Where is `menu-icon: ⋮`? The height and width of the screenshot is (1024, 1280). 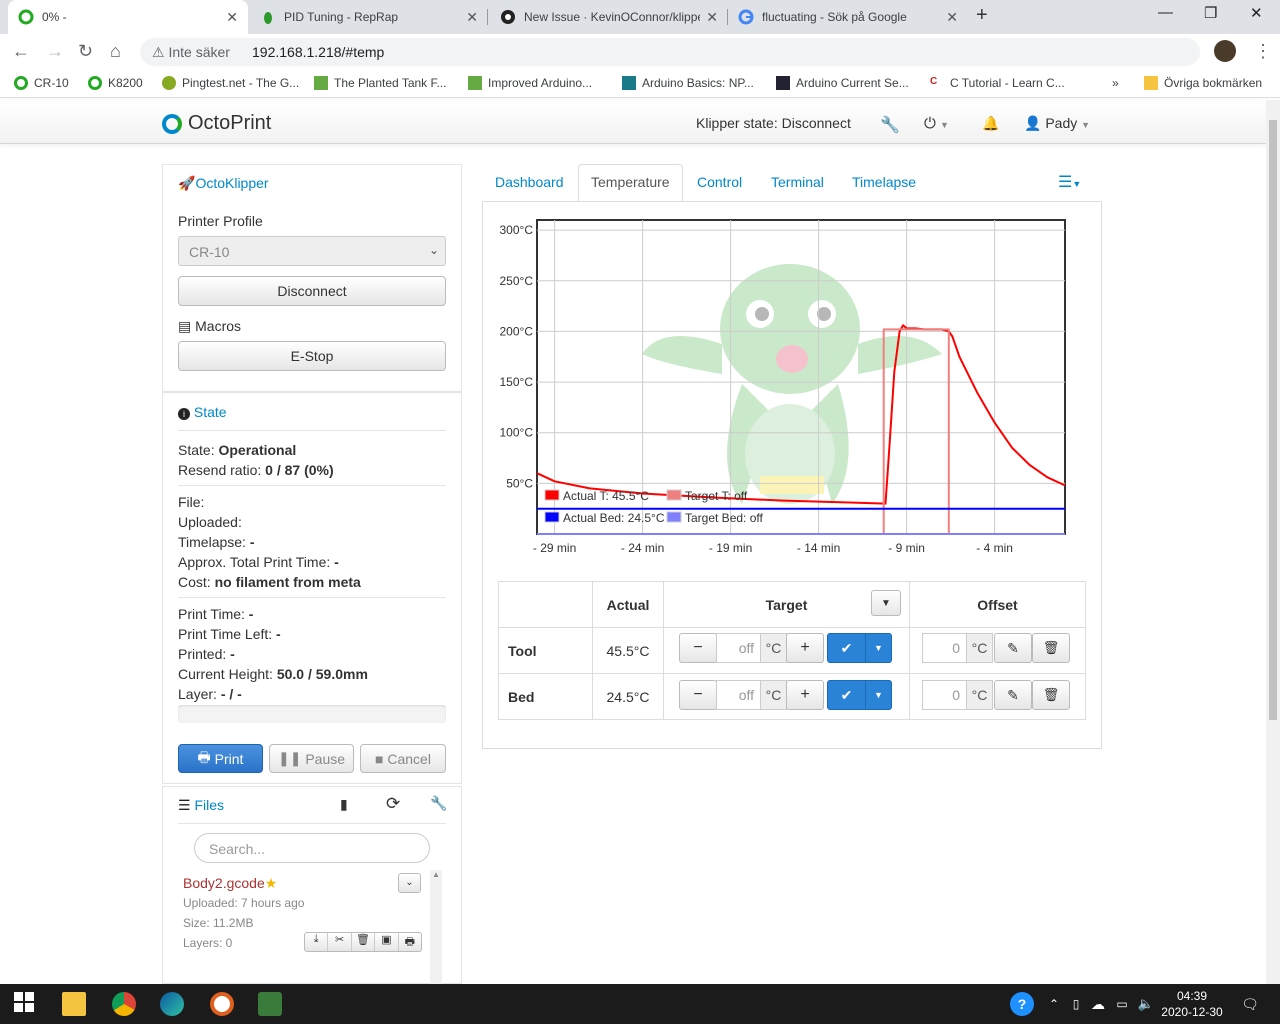
menu-icon: ⋮ is located at coordinates (1263, 51).